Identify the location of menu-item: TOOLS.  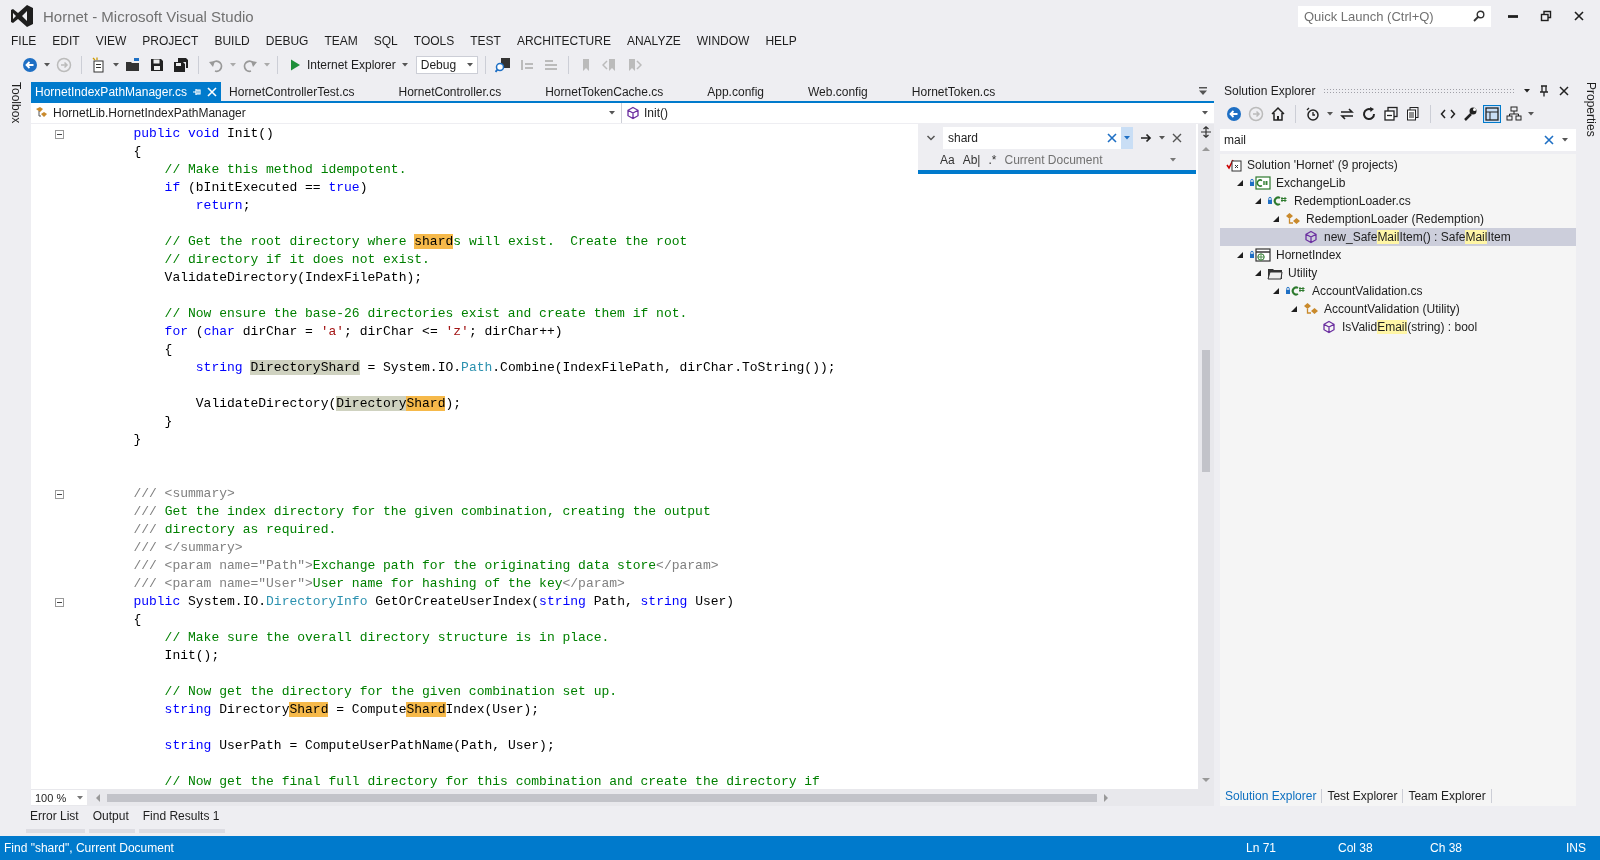
(434, 41).